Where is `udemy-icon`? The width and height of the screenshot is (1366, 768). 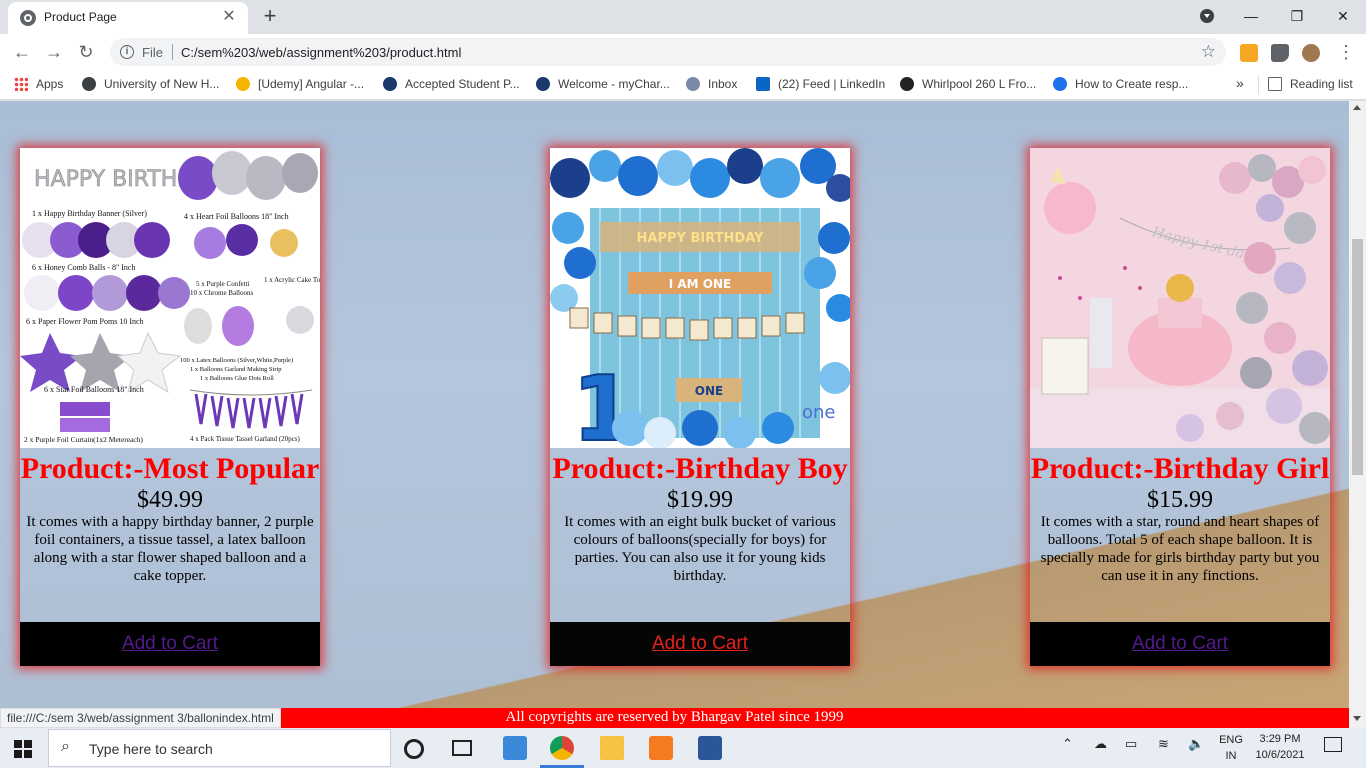
udemy-icon is located at coordinates (243, 84).